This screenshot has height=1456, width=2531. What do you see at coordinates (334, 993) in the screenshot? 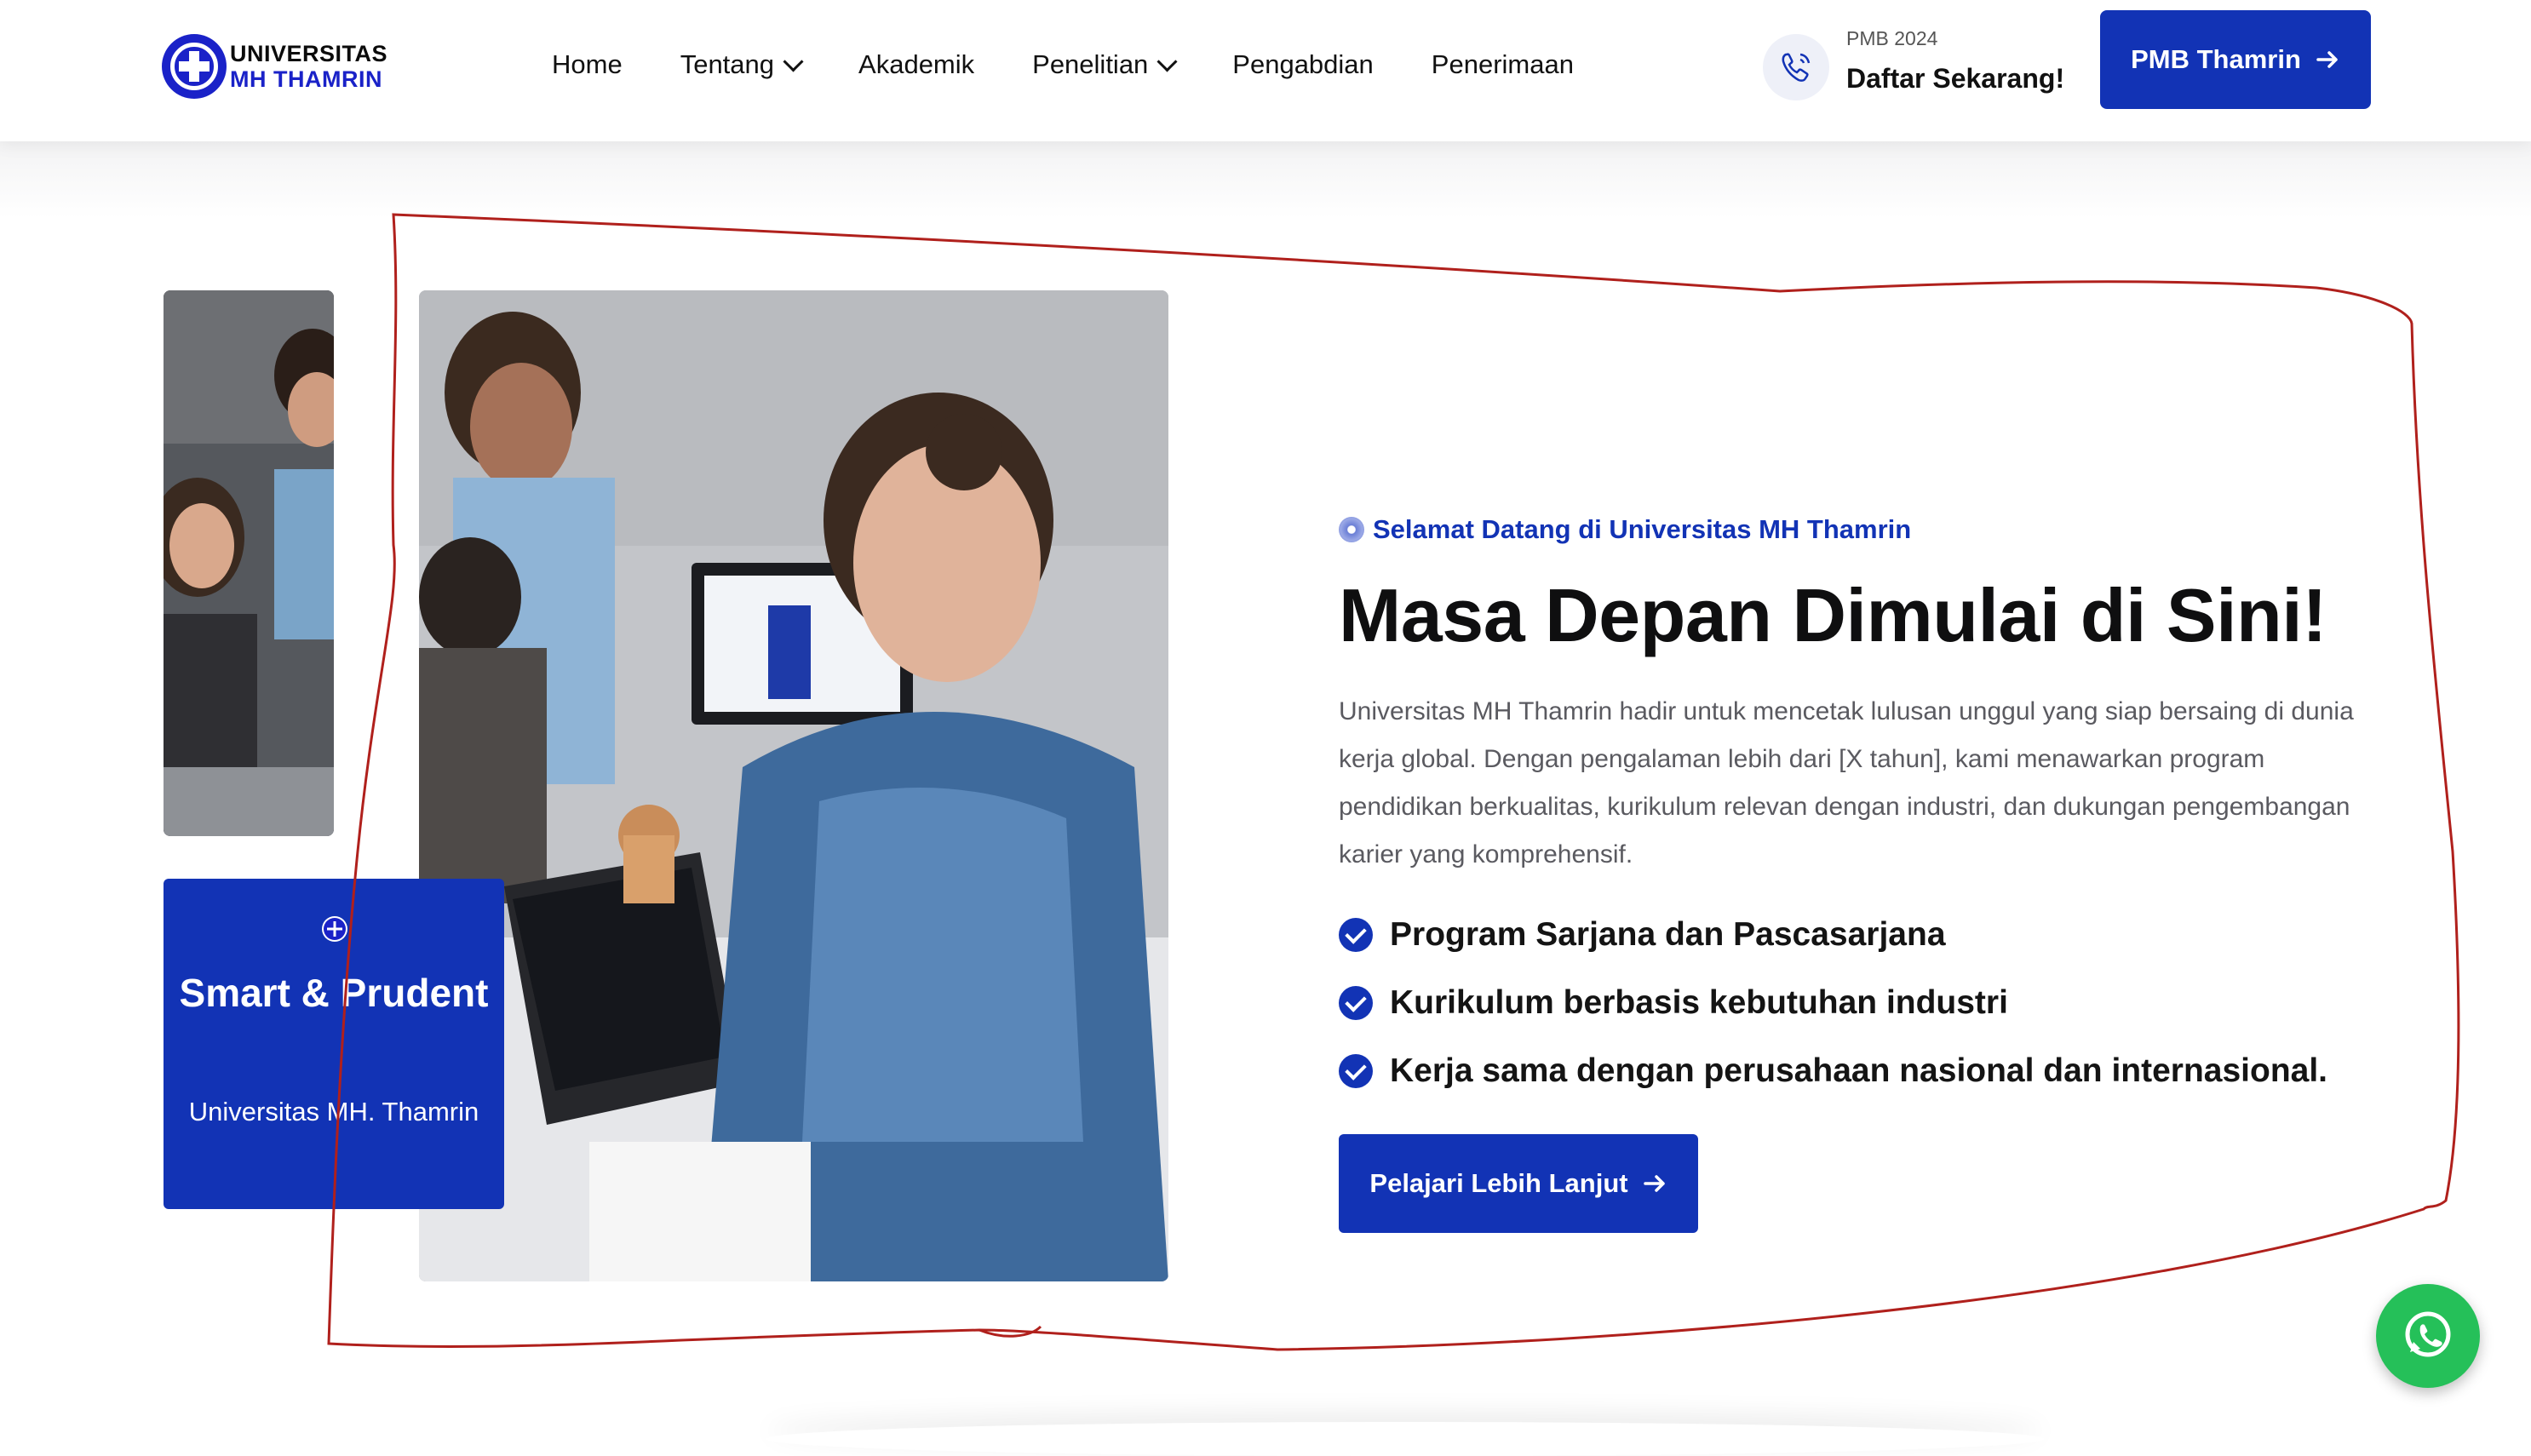
I see `card-title: Smart & Prudent` at bounding box center [334, 993].